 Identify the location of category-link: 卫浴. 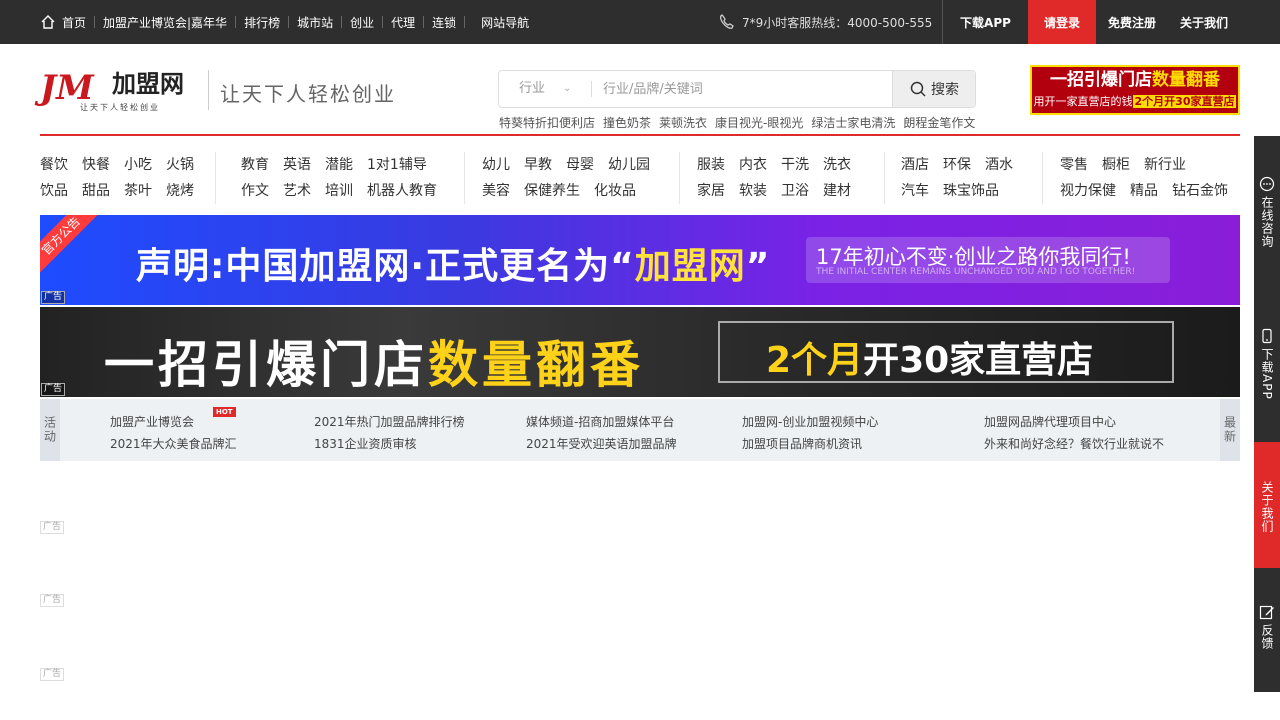
(795, 191).